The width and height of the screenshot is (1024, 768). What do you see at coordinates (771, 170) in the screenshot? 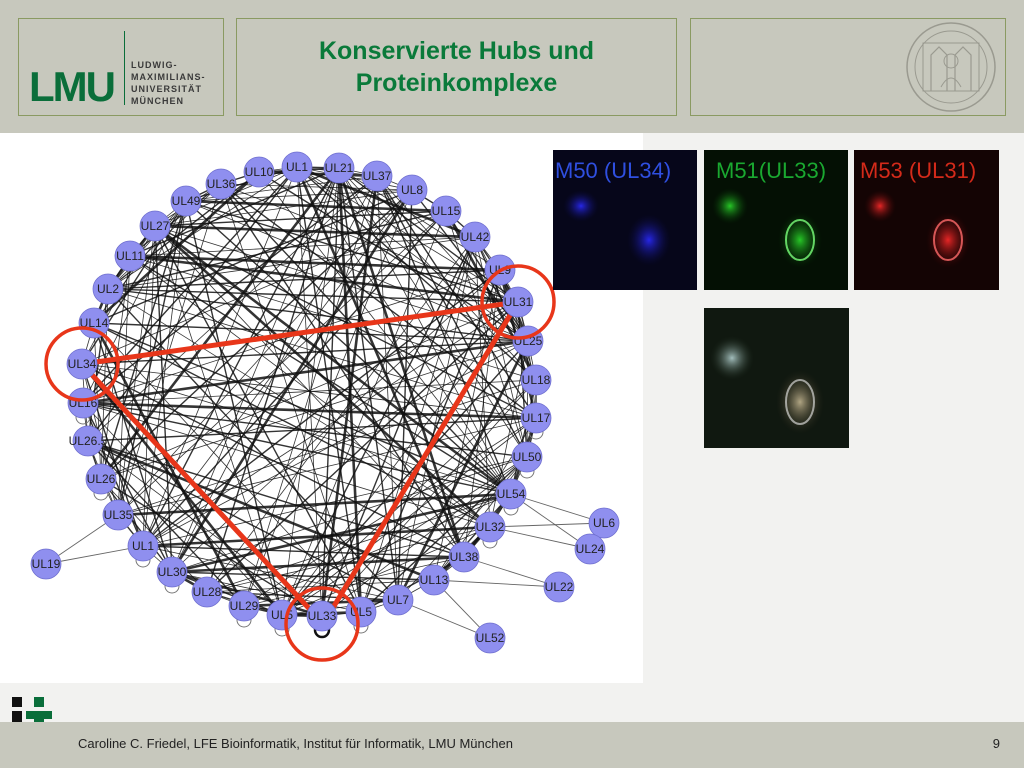
I see `microscopy-label-m51: M51(UL33)` at bounding box center [771, 170].